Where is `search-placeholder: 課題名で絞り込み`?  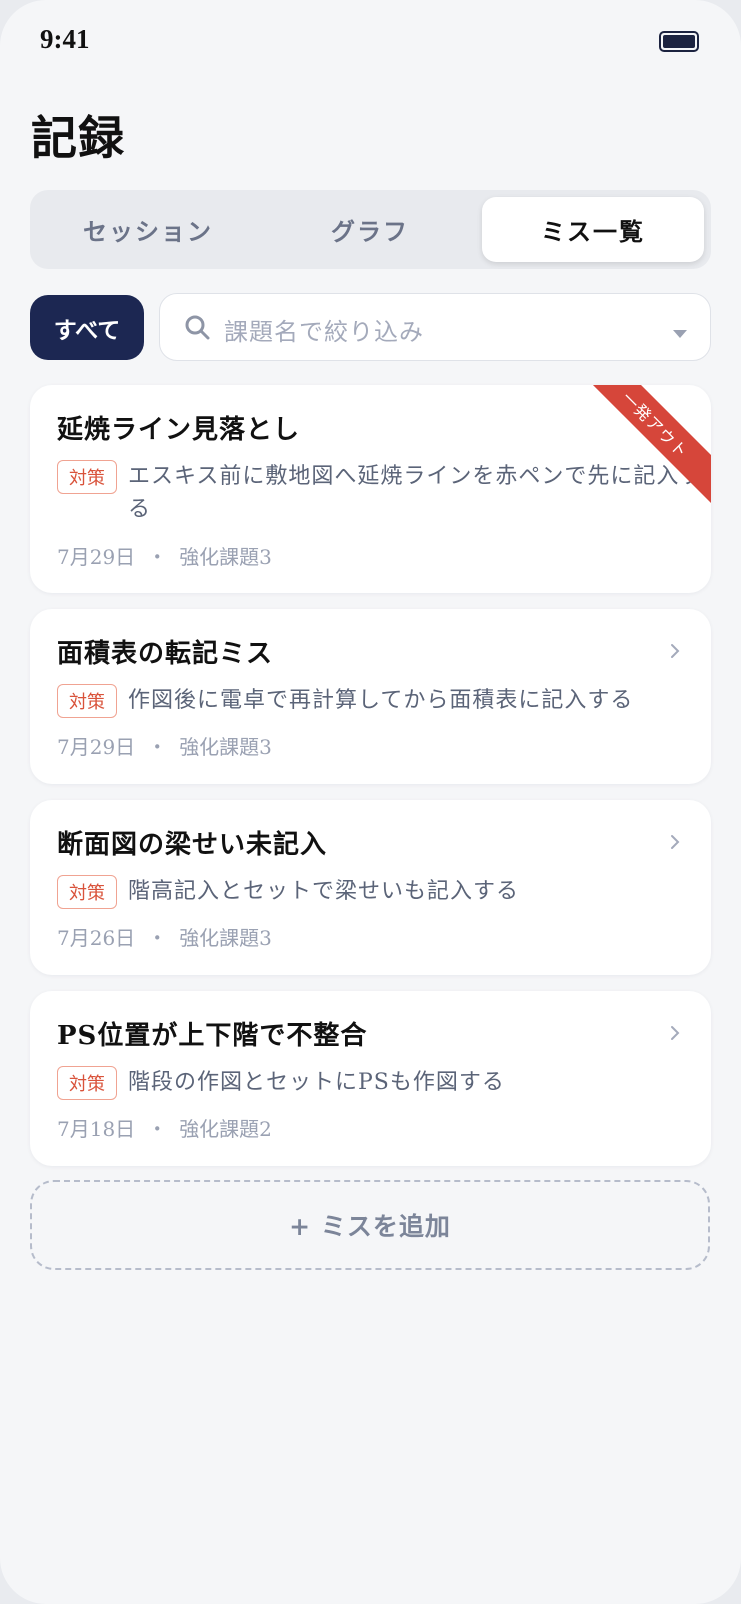
search-placeholder: 課題名で絞り込み is located at coordinates (324, 332).